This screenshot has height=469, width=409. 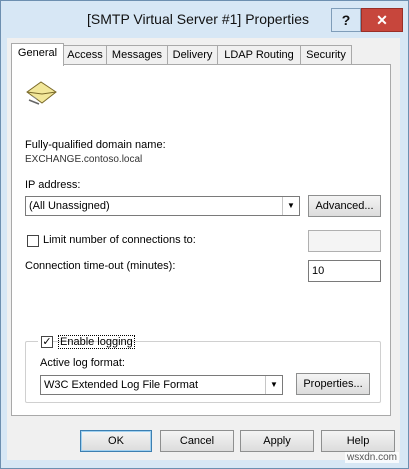 I want to click on enable-logging-label: Enable logging, so click(x=96, y=342).